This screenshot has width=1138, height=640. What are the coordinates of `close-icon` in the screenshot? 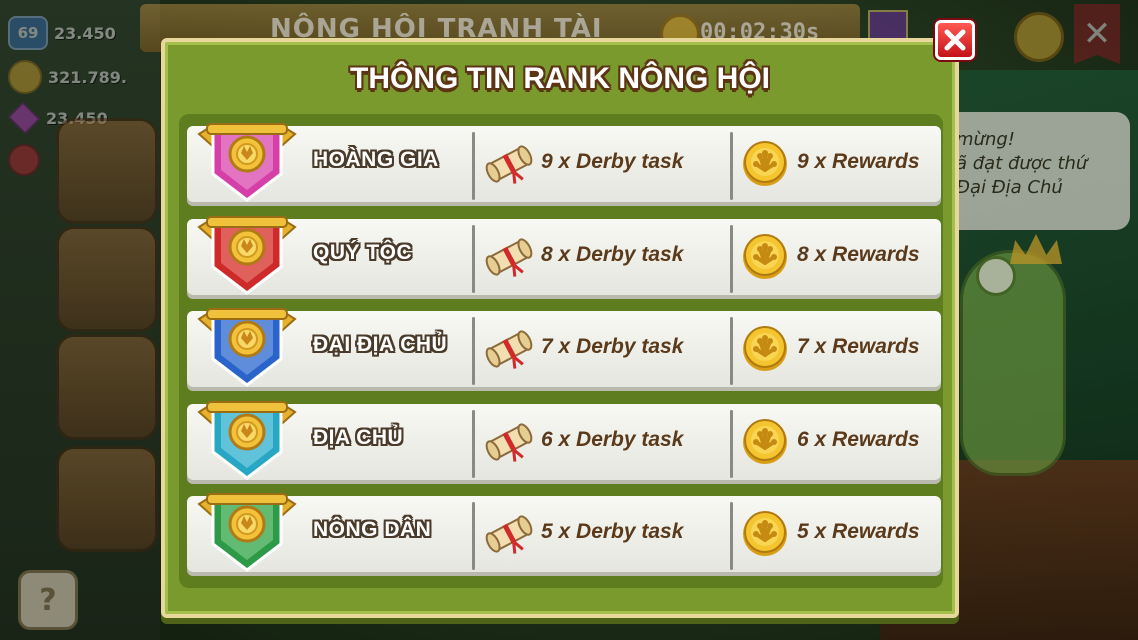 It's located at (955, 40).